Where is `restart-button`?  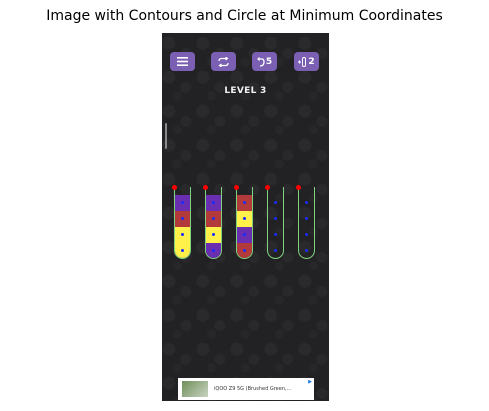
restart-button is located at coordinates (223, 61).